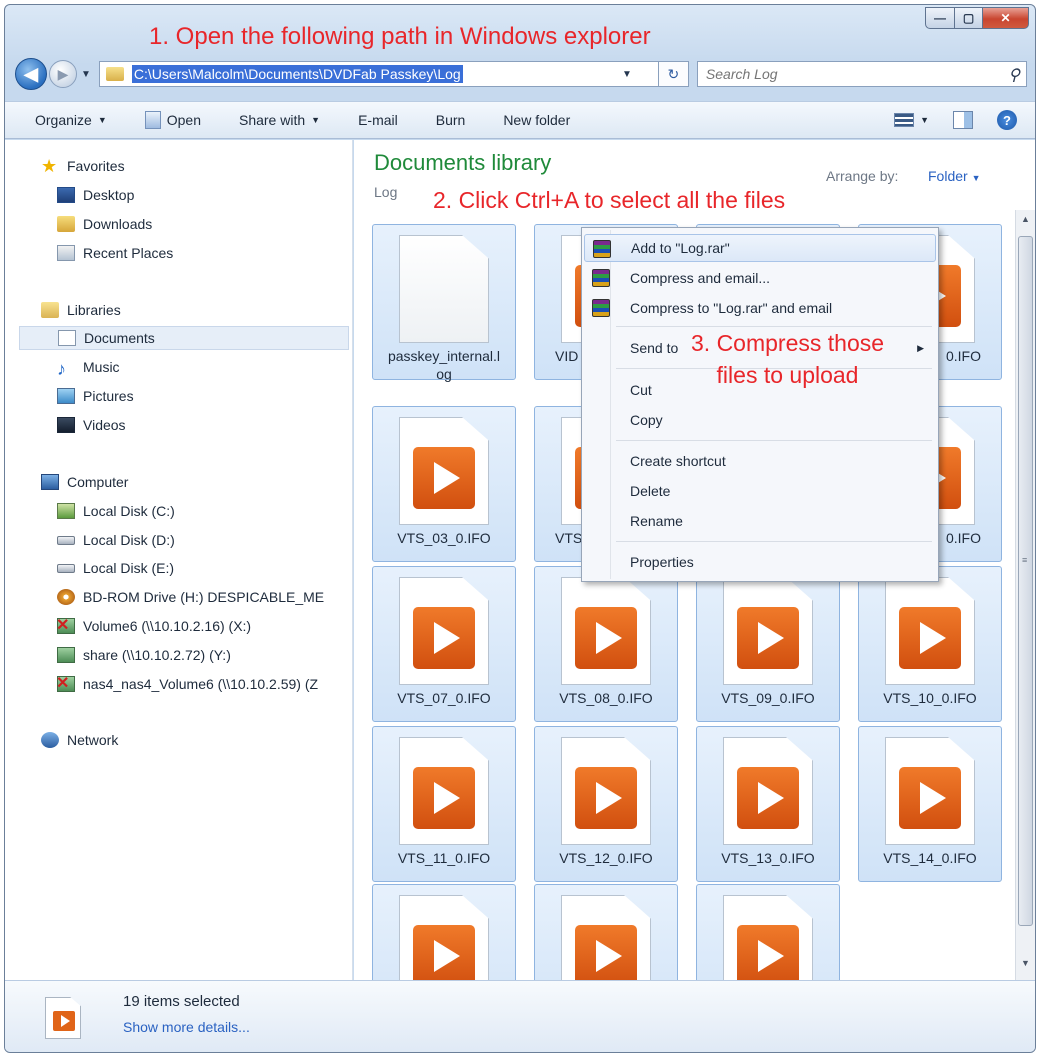  Describe the element at coordinates (129, 511) in the screenshot. I see `nav-label: Local Disk (C:)` at that location.